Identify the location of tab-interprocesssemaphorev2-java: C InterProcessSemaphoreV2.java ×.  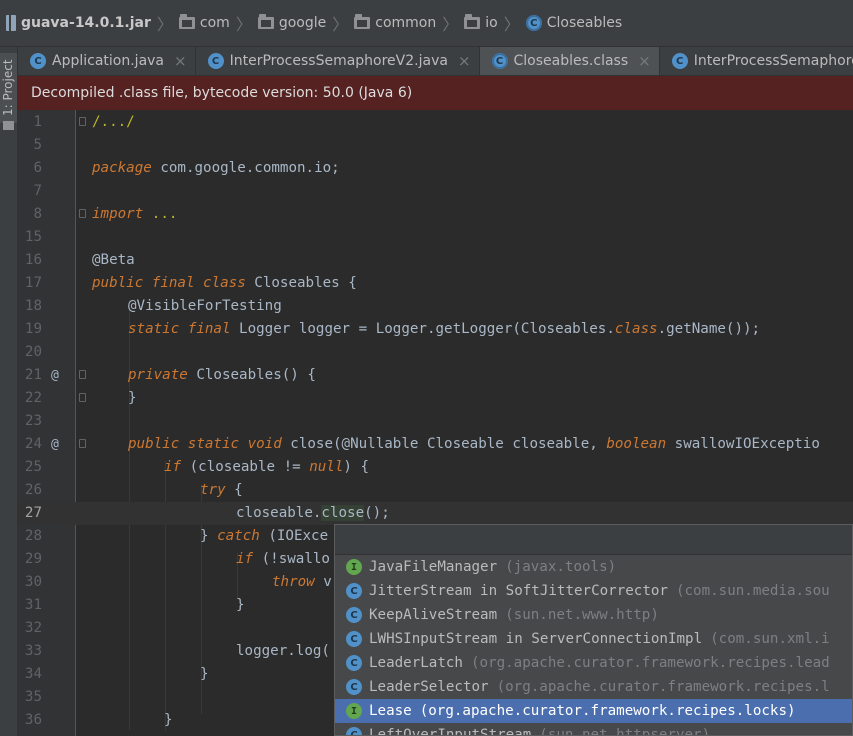
(338, 61).